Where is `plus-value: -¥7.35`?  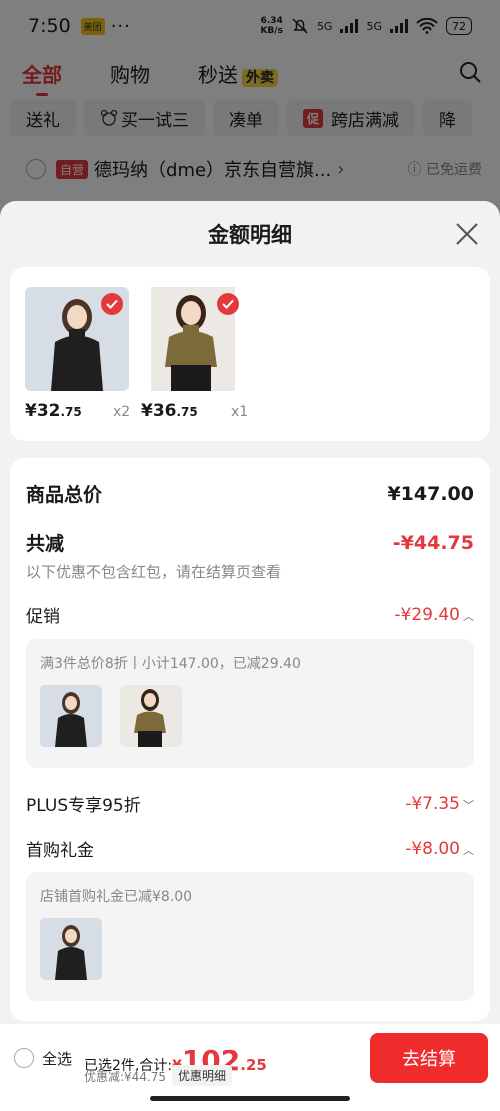
plus-value: -¥7.35 is located at coordinates (432, 803).